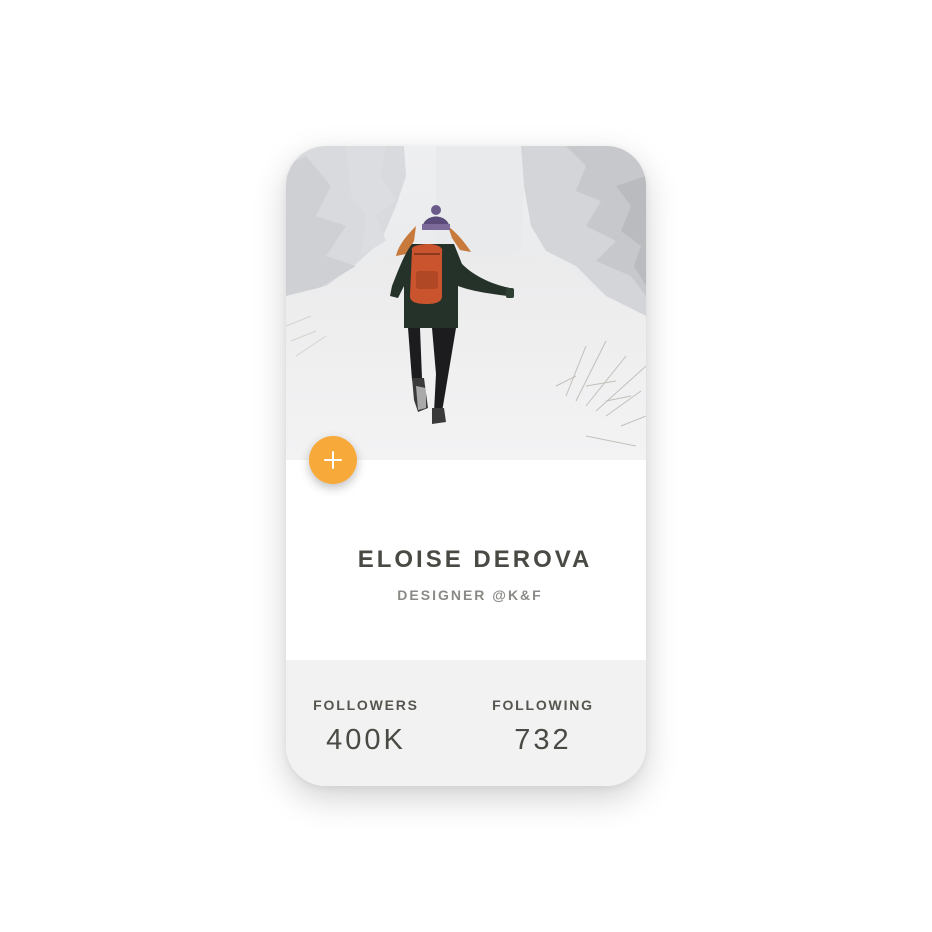 The height and width of the screenshot is (932, 932). Describe the element at coordinates (543, 705) in the screenshot. I see `following-label: FOLLOWING` at that location.